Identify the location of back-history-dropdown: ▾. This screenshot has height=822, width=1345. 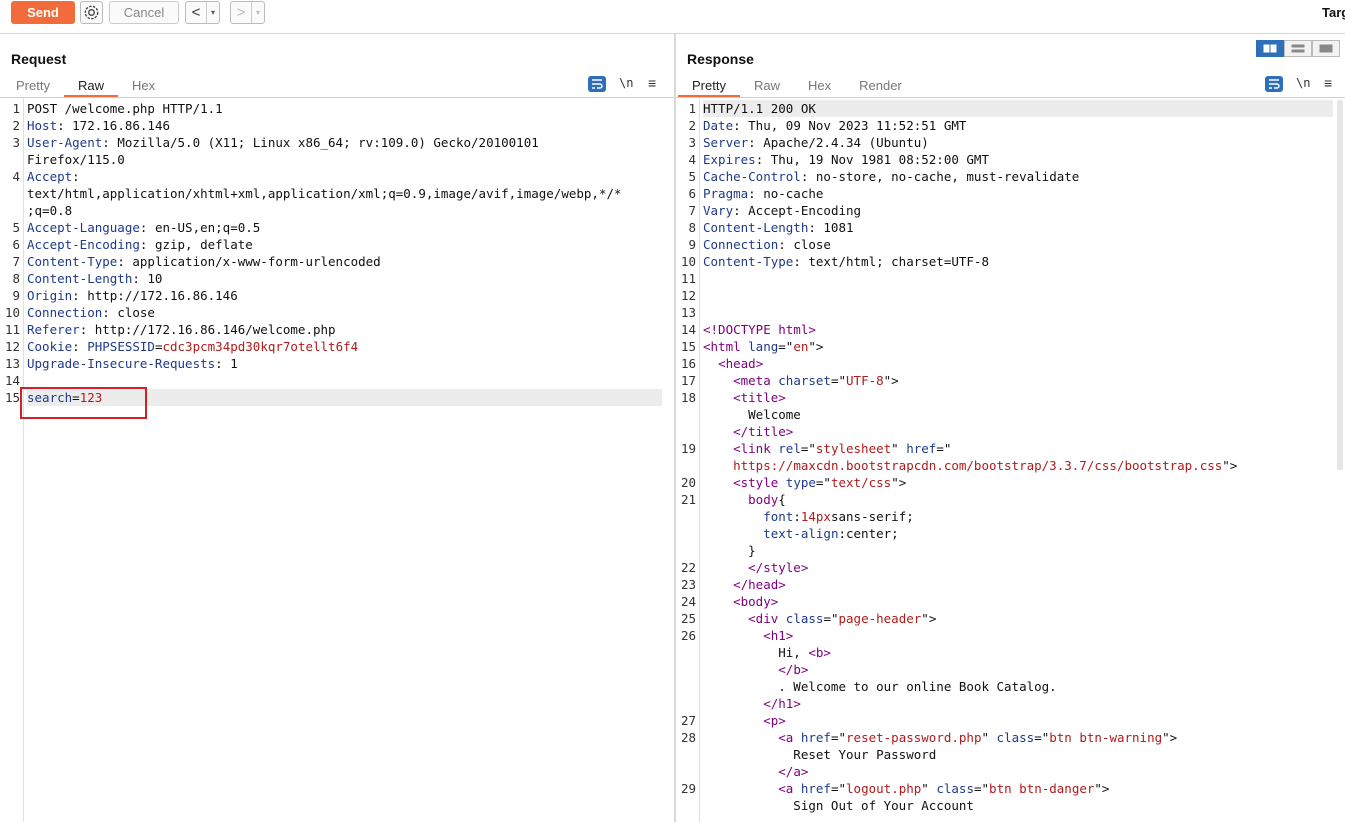
(213, 12).